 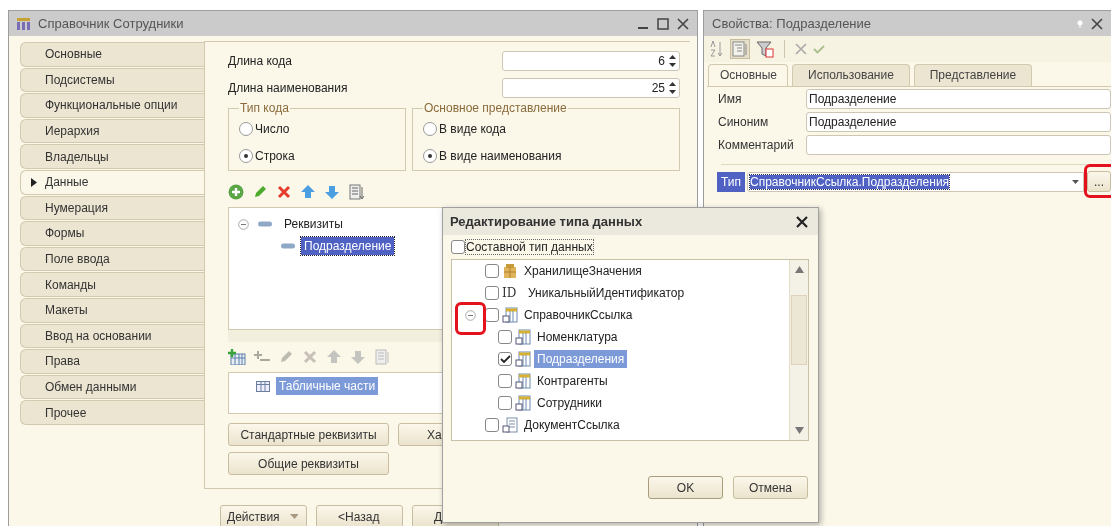 I want to click on field-label: Длина кода, so click(x=260, y=61).